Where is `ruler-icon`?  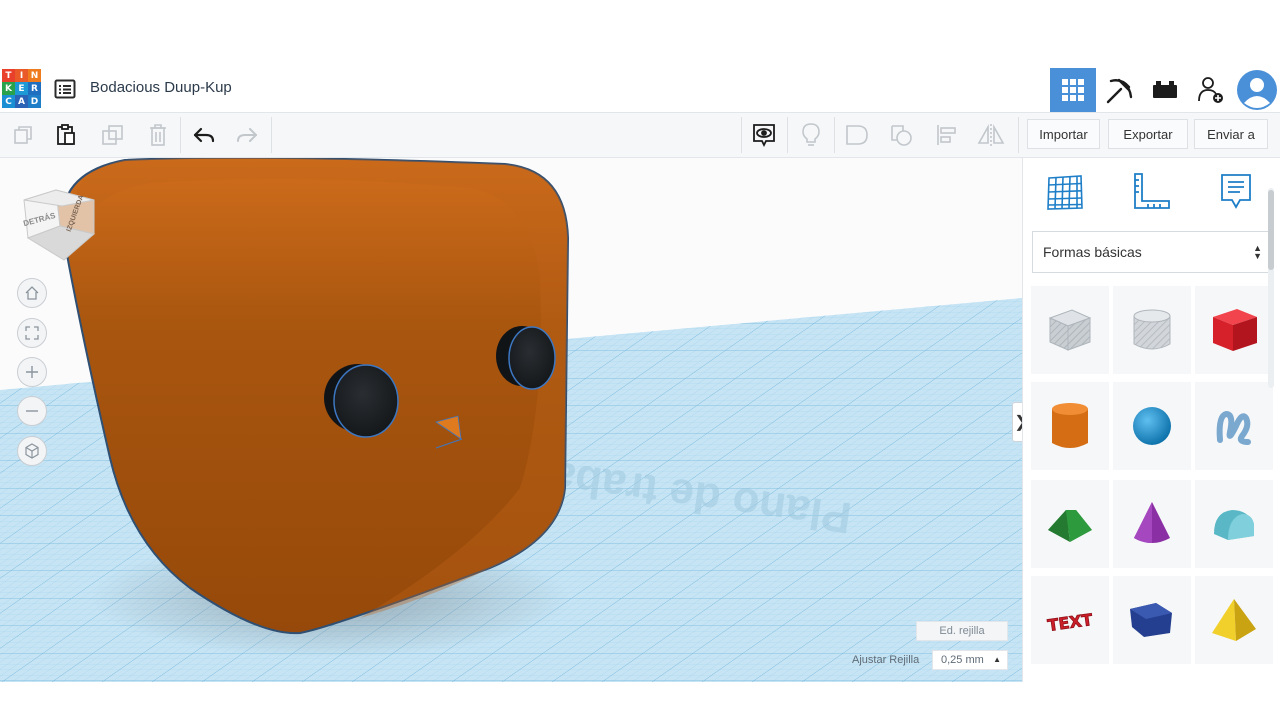 ruler-icon is located at coordinates (1151, 192).